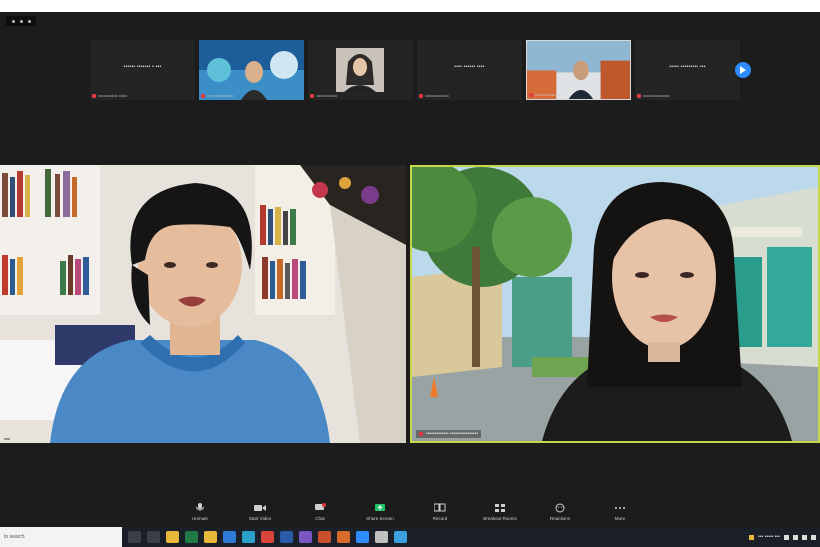  Describe the element at coordinates (620, 518) in the screenshot. I see `toolbar-label: More` at that location.